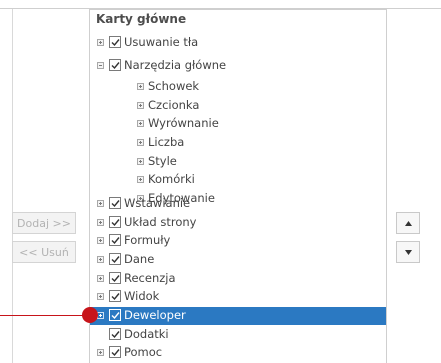  What do you see at coordinates (42, 315) in the screenshot?
I see `callout-line` at bounding box center [42, 315].